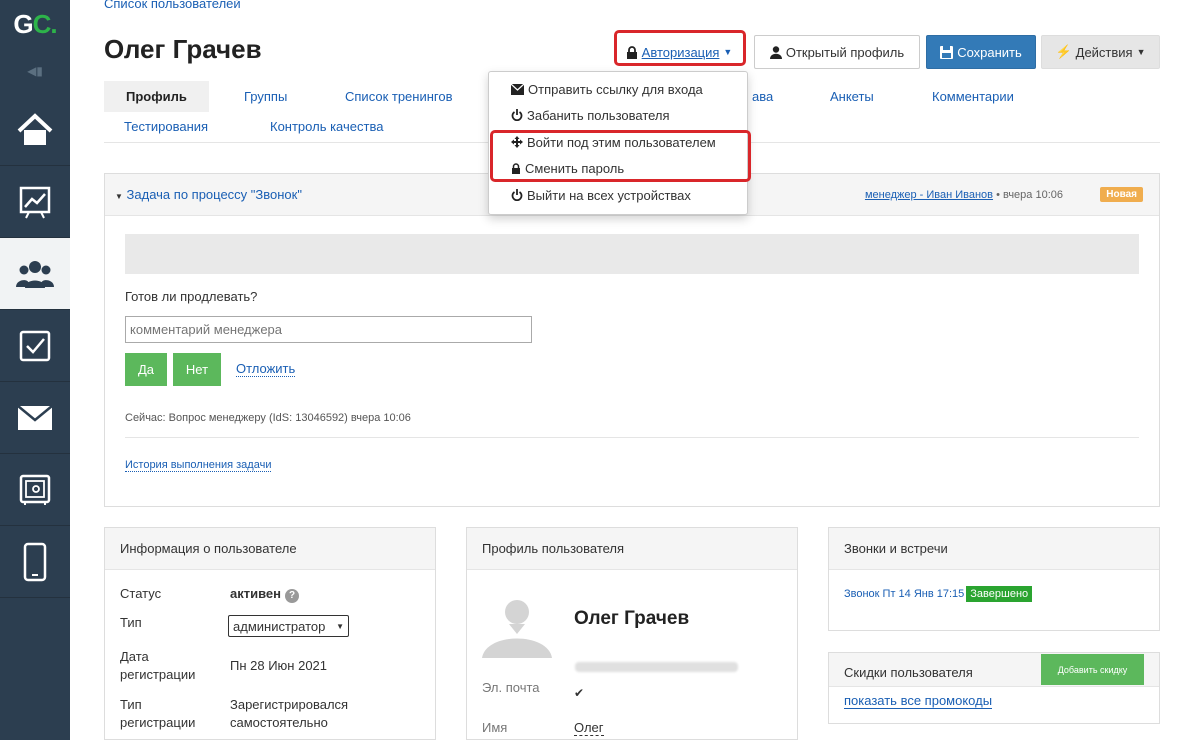  I want to click on highlight-auth-button, so click(680, 48).